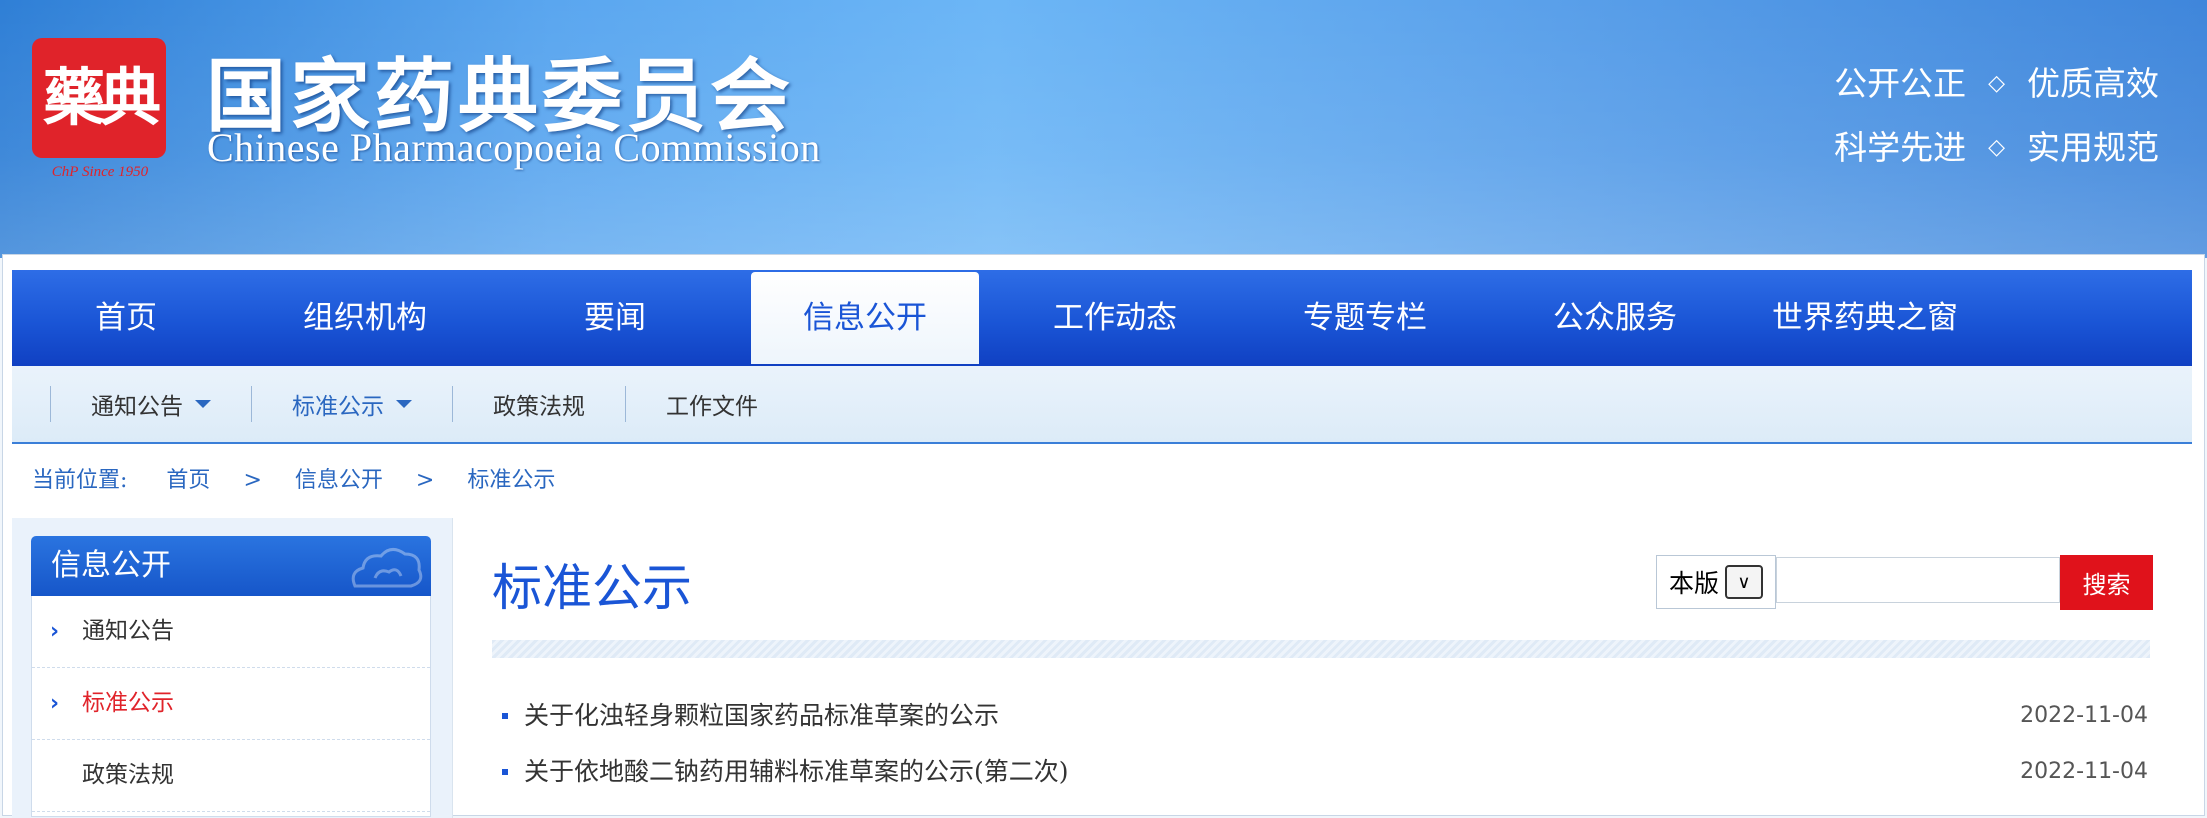 The width and height of the screenshot is (2207, 818). What do you see at coordinates (128, 775) in the screenshot?
I see `sidebar-item-label: 政策法规` at bounding box center [128, 775].